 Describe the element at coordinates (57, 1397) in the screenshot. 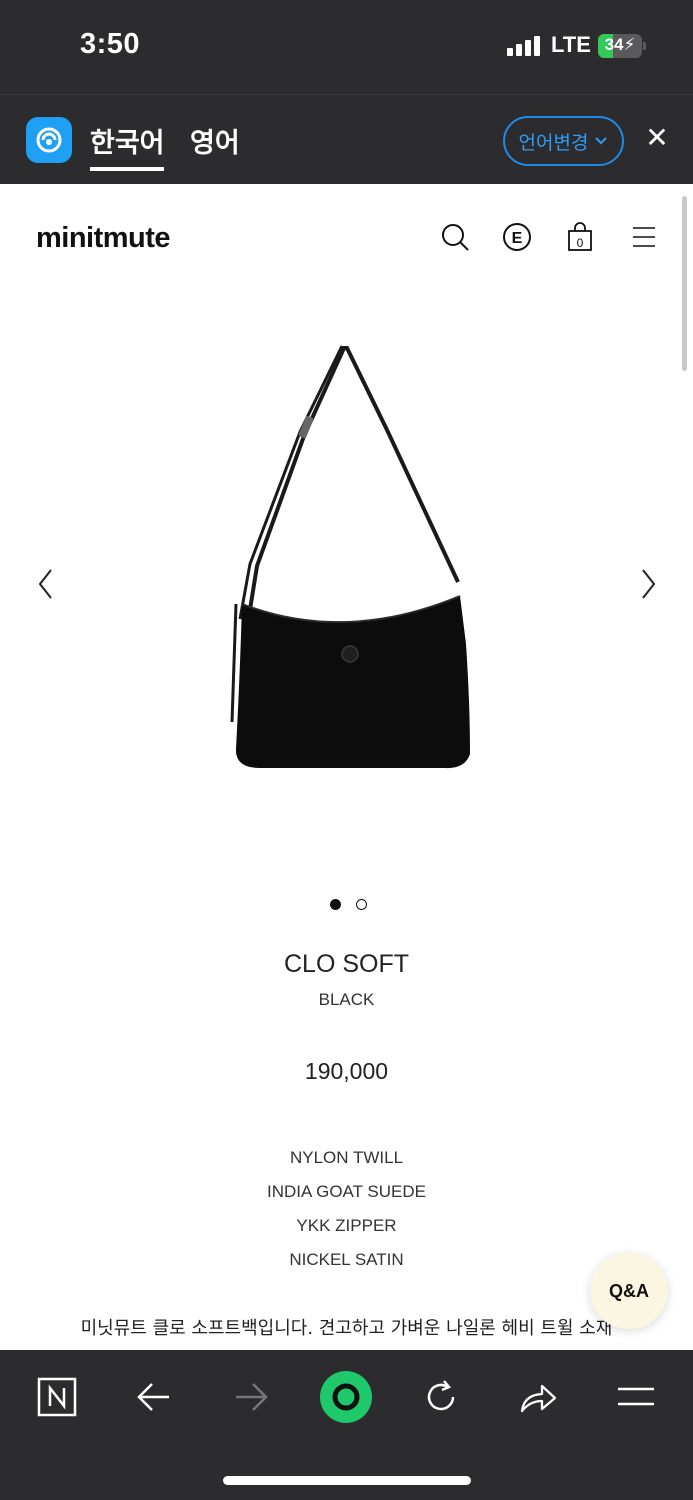

I see `naver-icon` at that location.